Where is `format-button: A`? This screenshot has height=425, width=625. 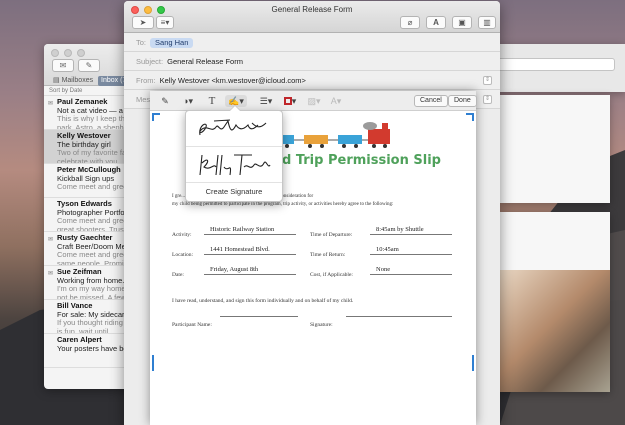
format-button: A is located at coordinates (436, 22).